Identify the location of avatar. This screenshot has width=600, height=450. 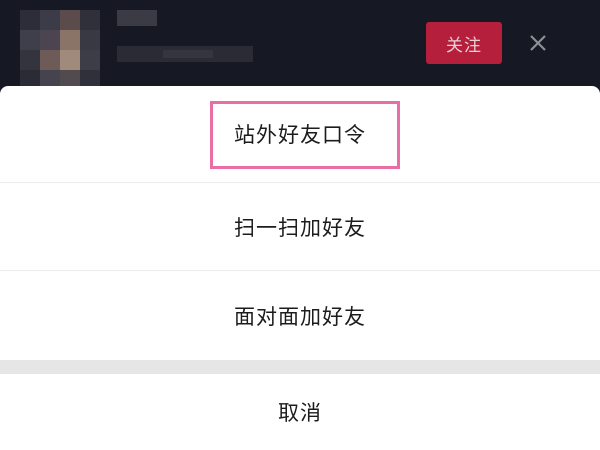
(60, 50).